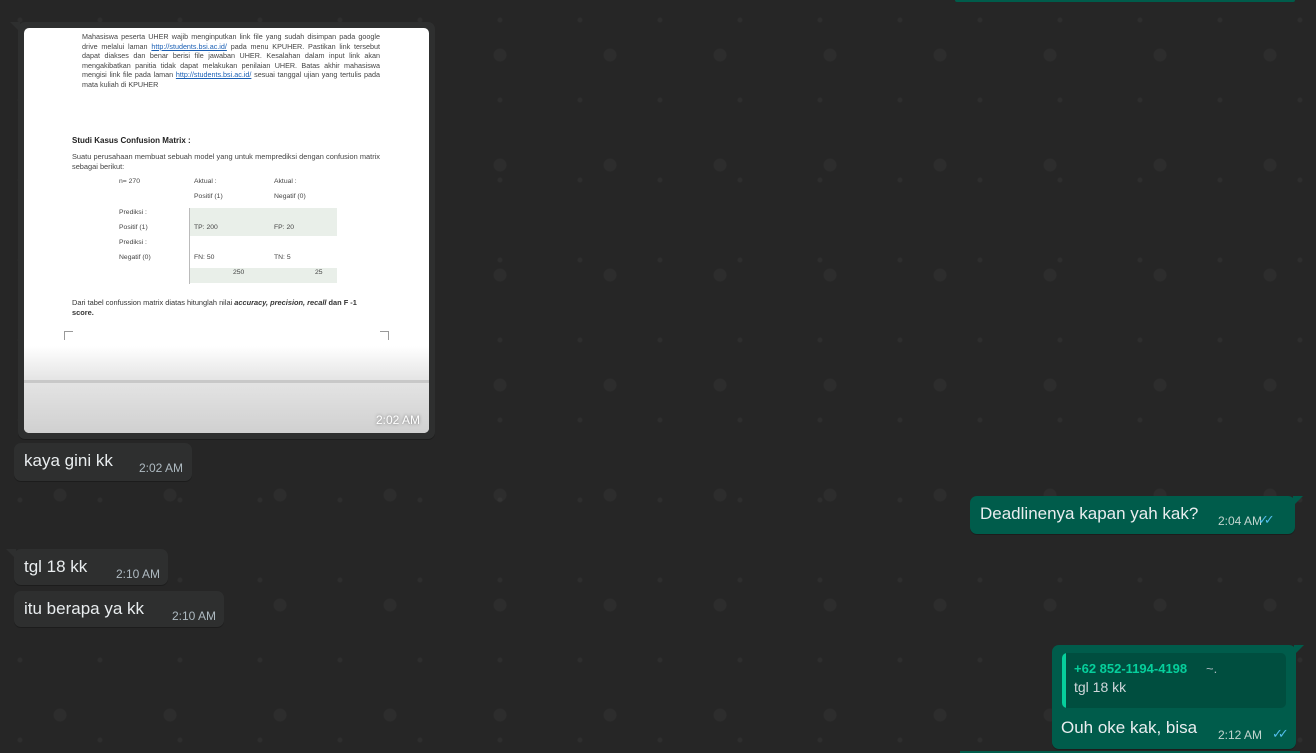 The image size is (1316, 753). I want to click on matrix-actual-1: Aktual :, so click(205, 181).